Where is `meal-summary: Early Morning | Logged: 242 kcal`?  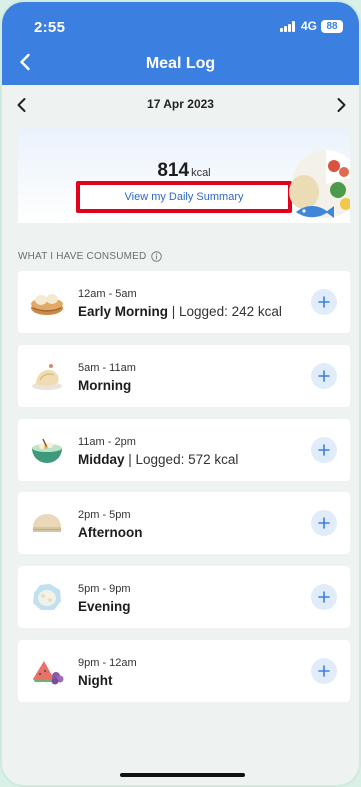 meal-summary: Early Morning | Logged: 242 kcal is located at coordinates (180, 311).